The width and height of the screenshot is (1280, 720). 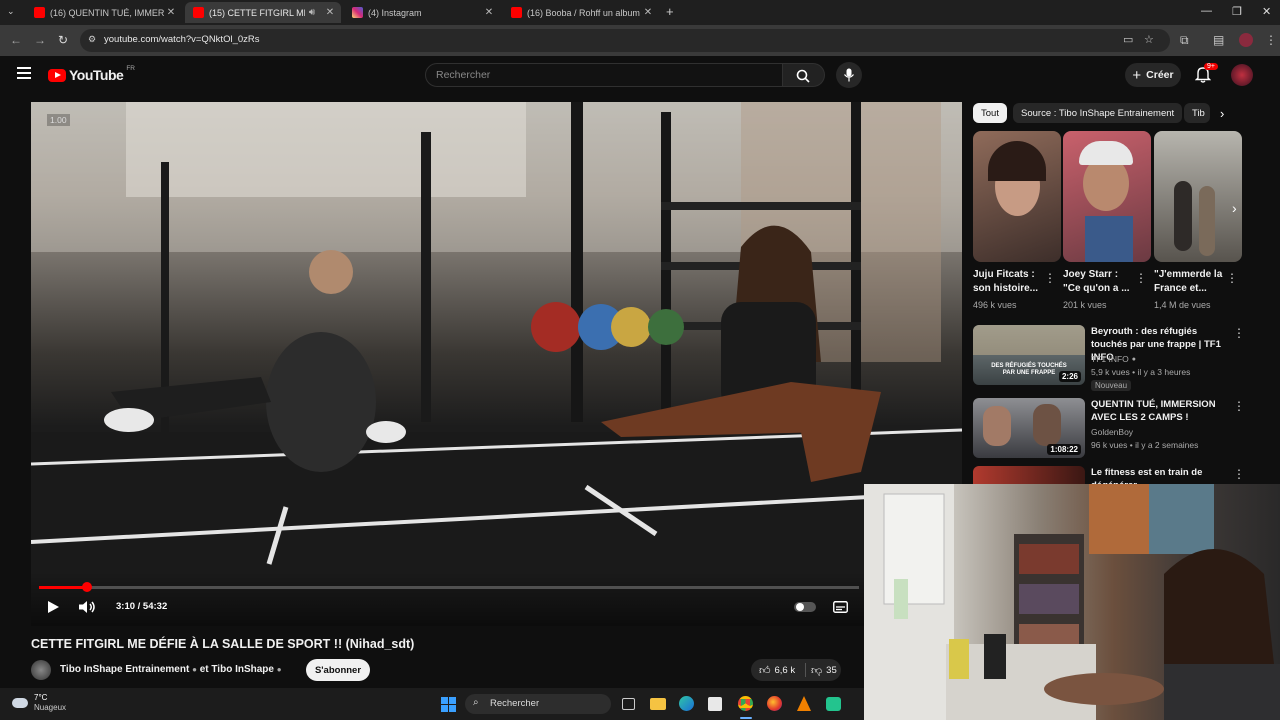 I want to click on browser-tab-3: (4) Instagram ✕, so click(x=422, y=12).